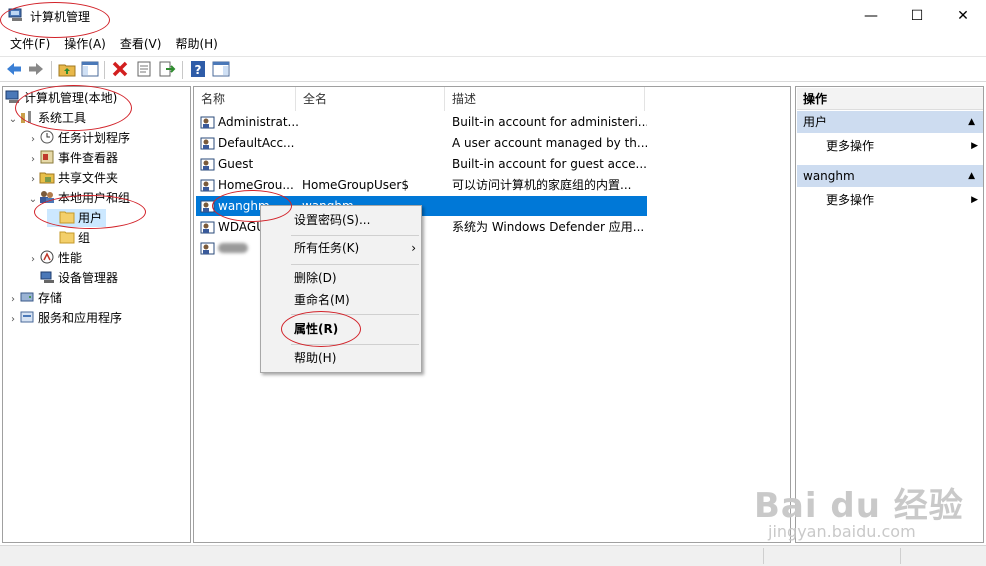 Image resolution: width=986 pixels, height=566 pixels. I want to click on back-icon, so click(14, 69).